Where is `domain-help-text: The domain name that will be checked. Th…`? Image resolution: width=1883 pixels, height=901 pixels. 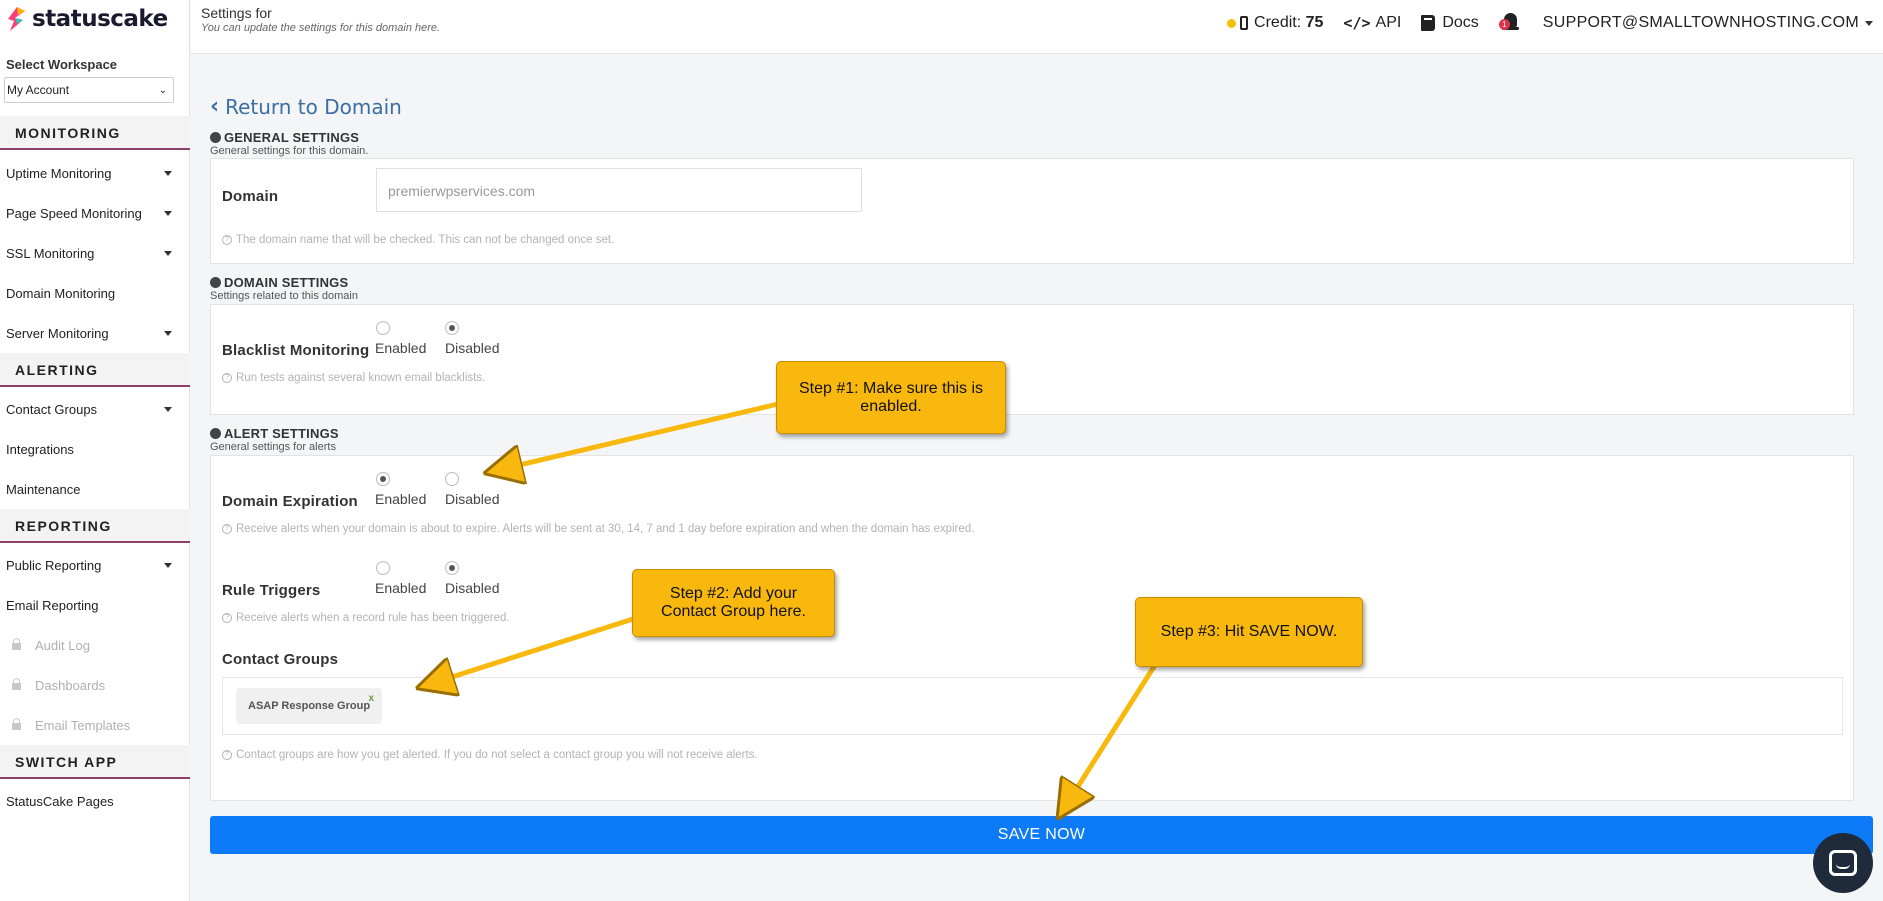 domain-help-text: The domain name that will be checked. Th… is located at coordinates (425, 240).